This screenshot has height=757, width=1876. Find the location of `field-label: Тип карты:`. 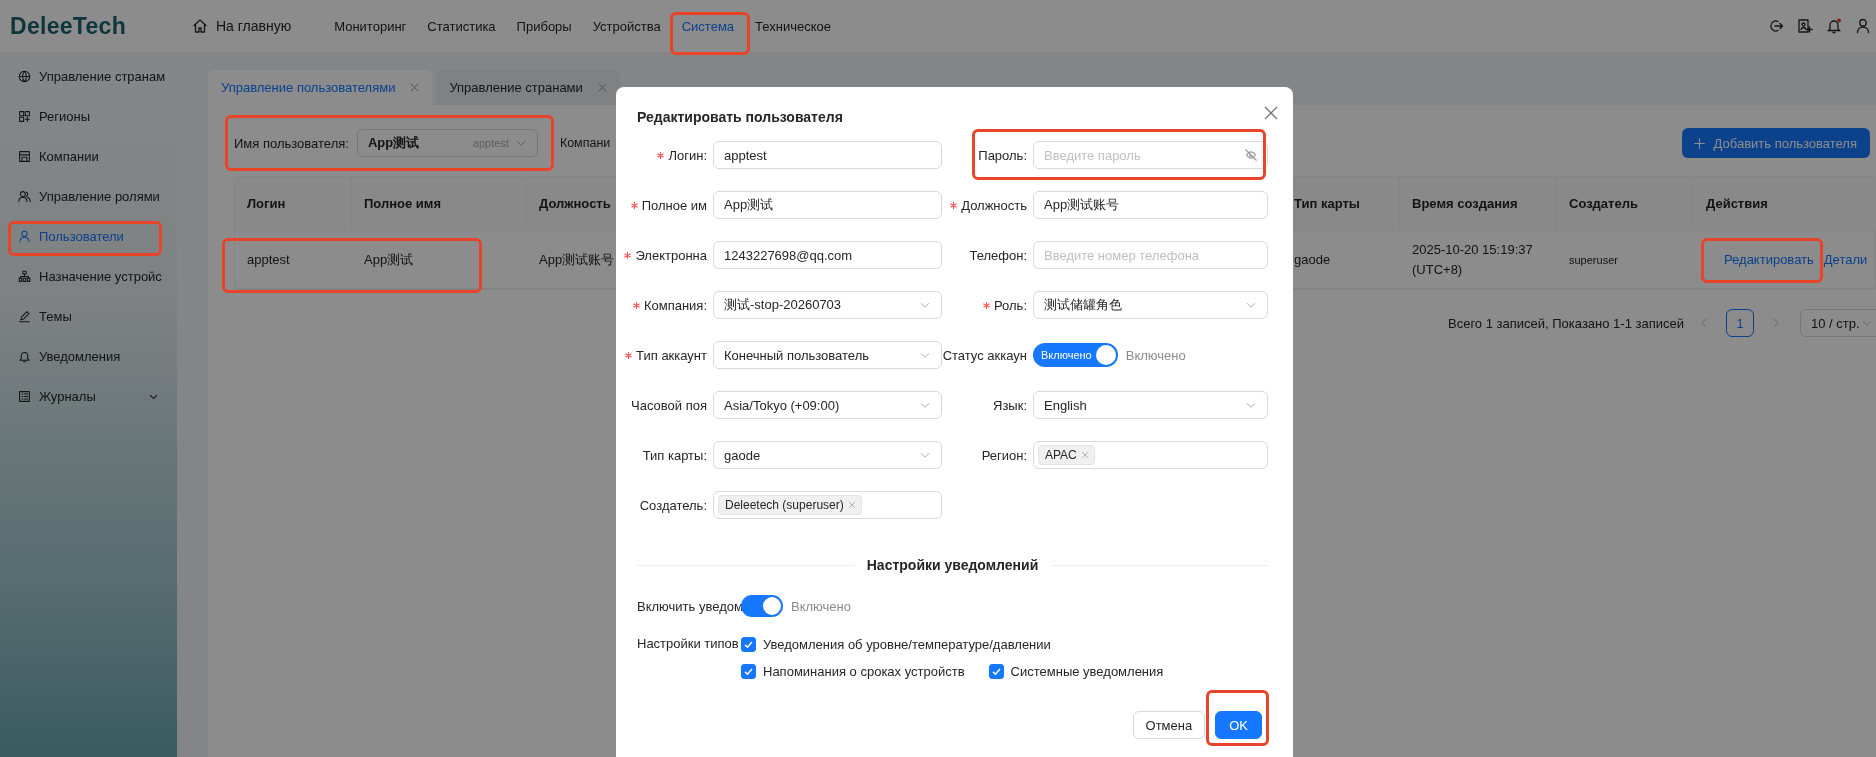

field-label: Тип карты: is located at coordinates (674, 455).